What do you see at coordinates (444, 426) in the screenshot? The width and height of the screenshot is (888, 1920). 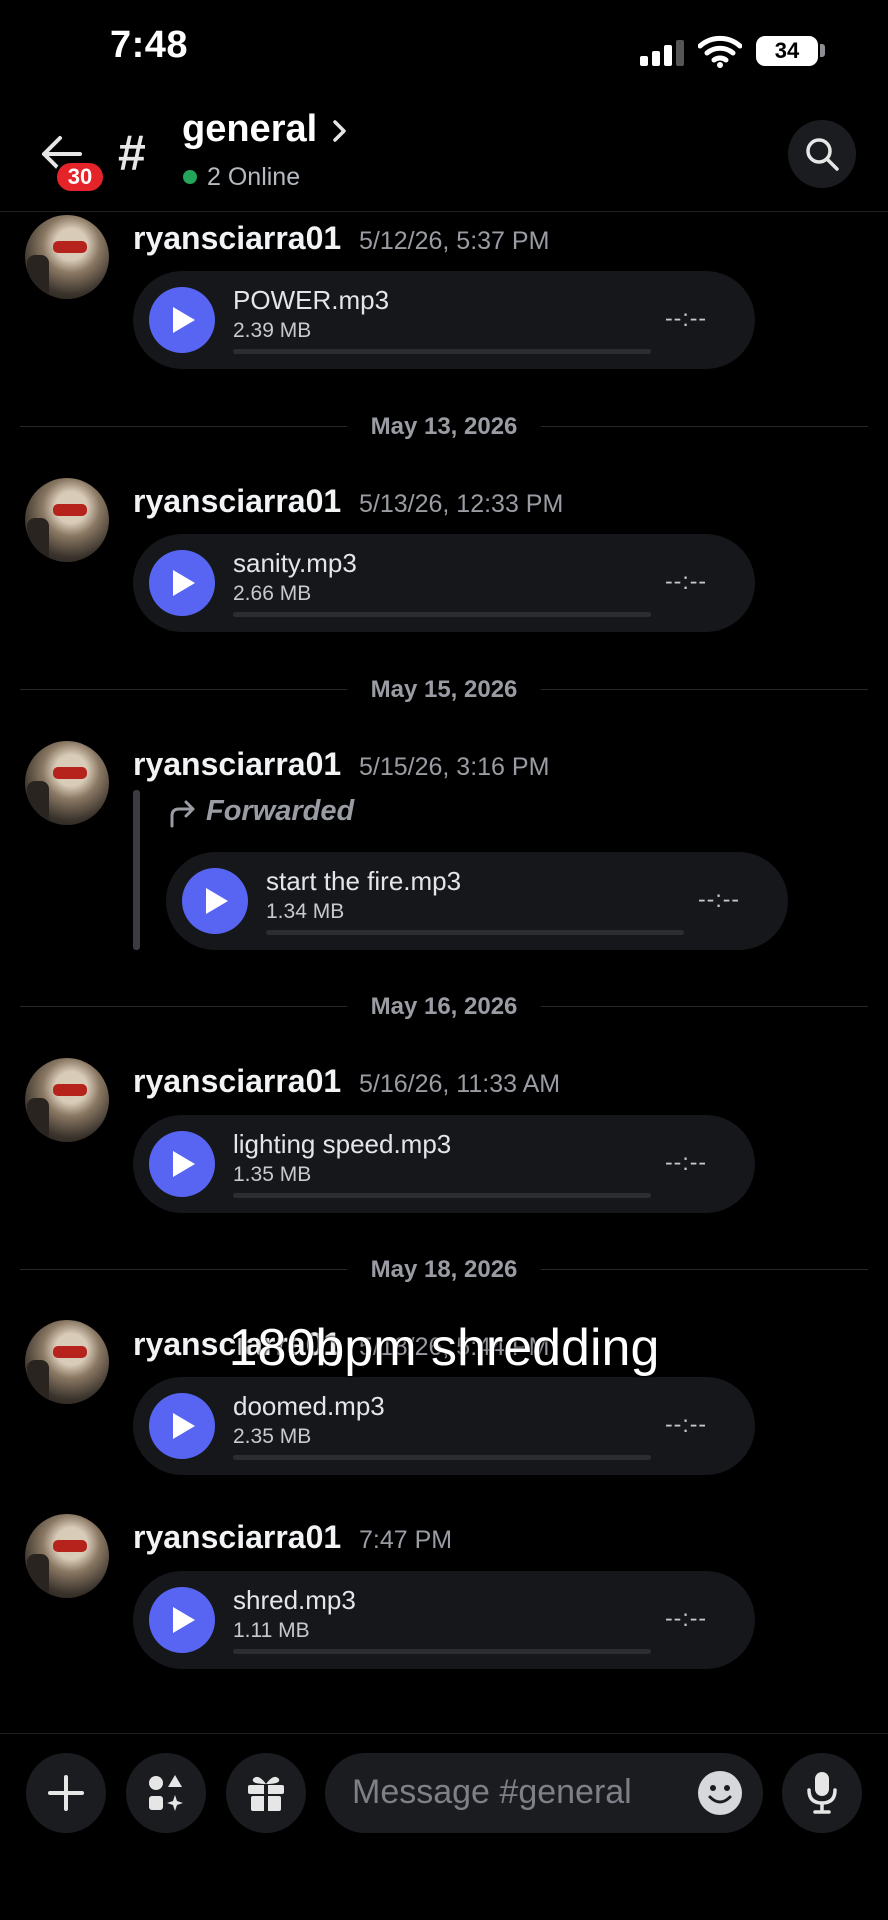 I see `date-divider-label: May 13, 2026` at bounding box center [444, 426].